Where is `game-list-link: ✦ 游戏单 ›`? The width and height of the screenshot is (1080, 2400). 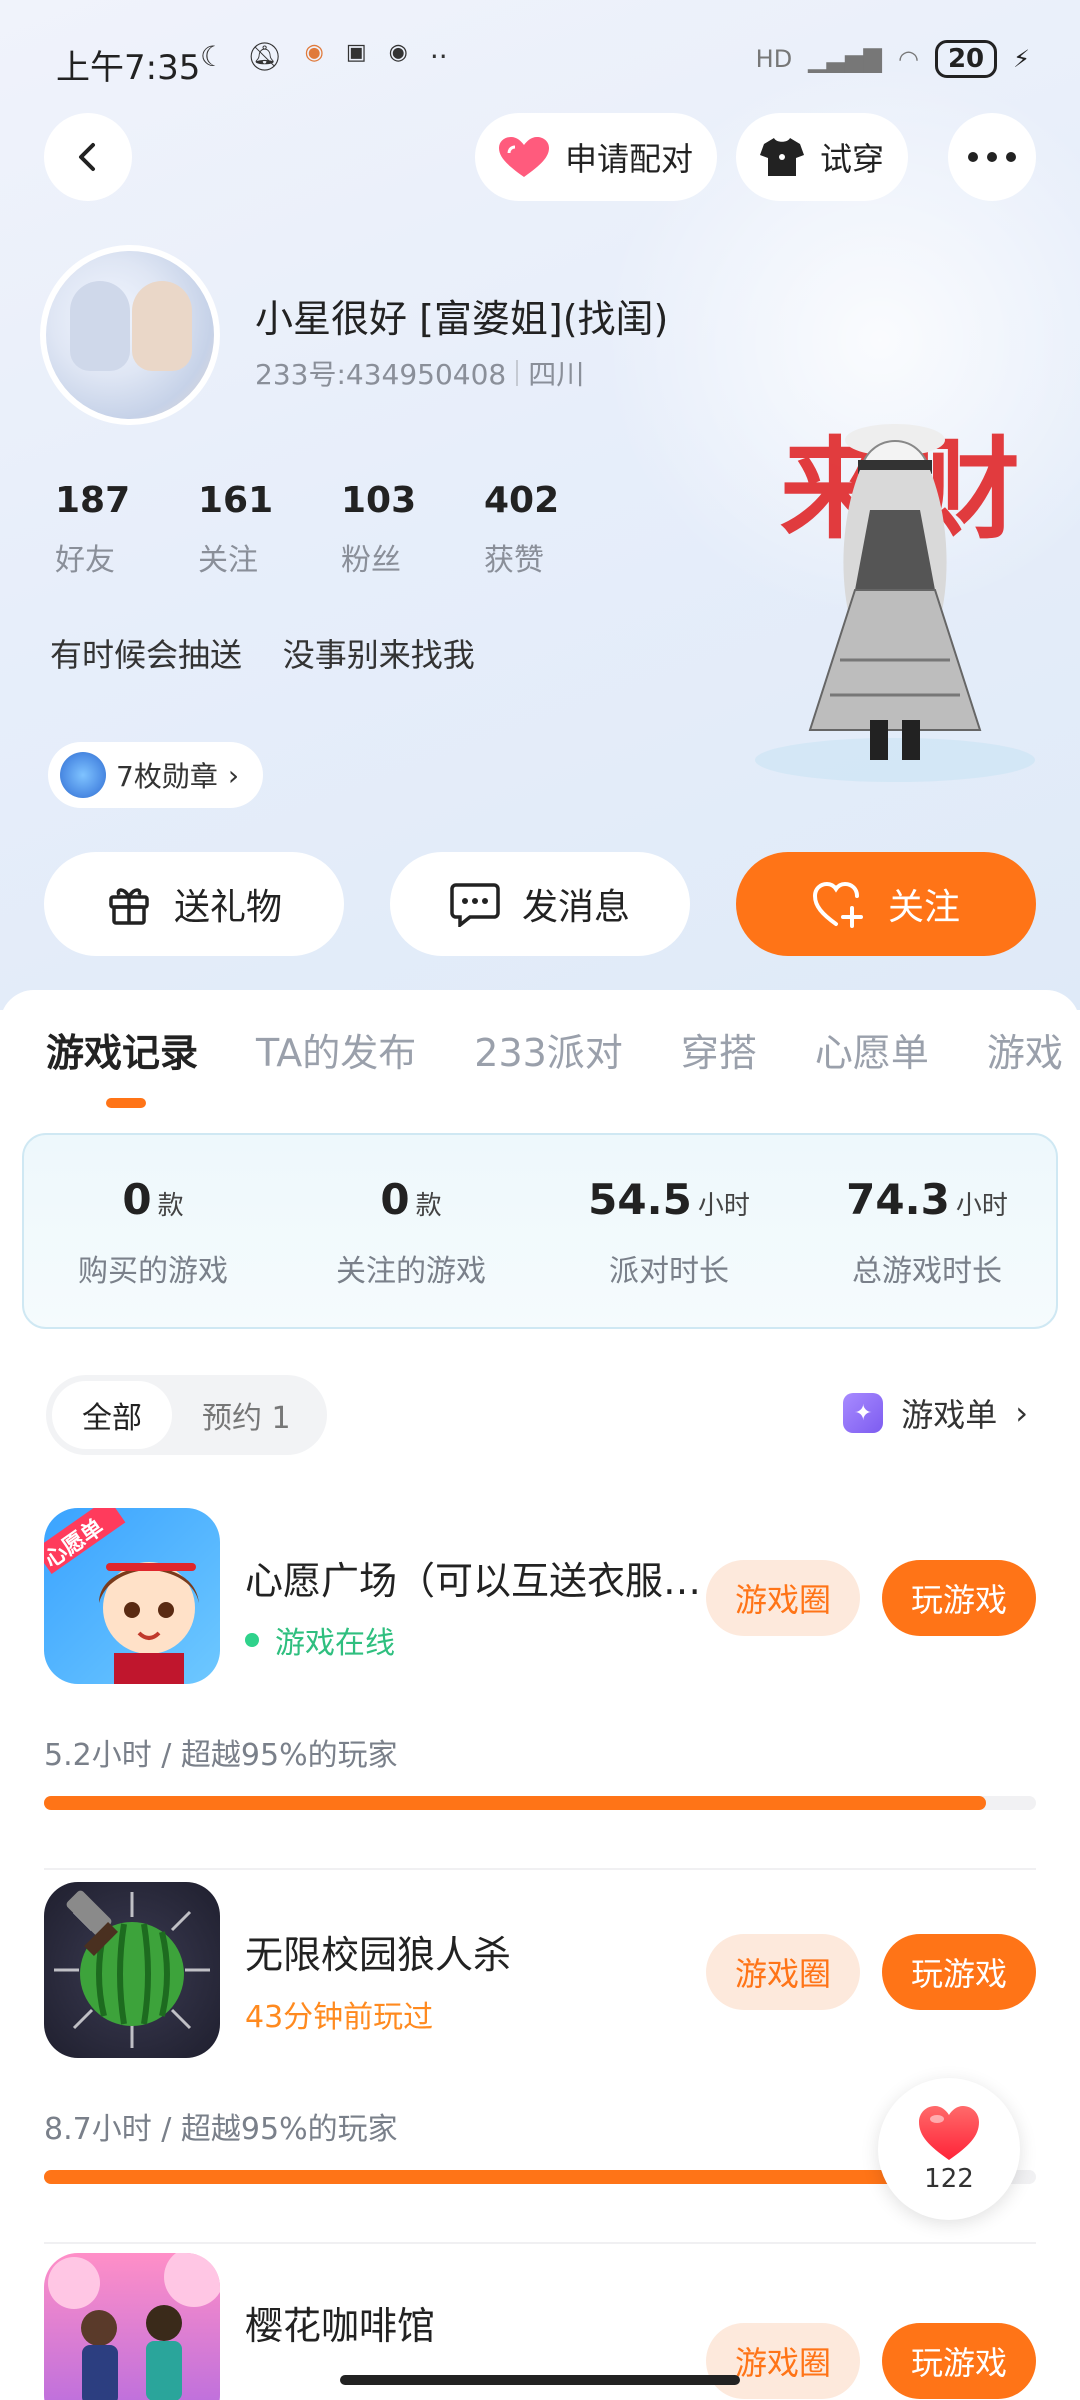 game-list-link: ✦ 游戏单 › is located at coordinates (935, 1413).